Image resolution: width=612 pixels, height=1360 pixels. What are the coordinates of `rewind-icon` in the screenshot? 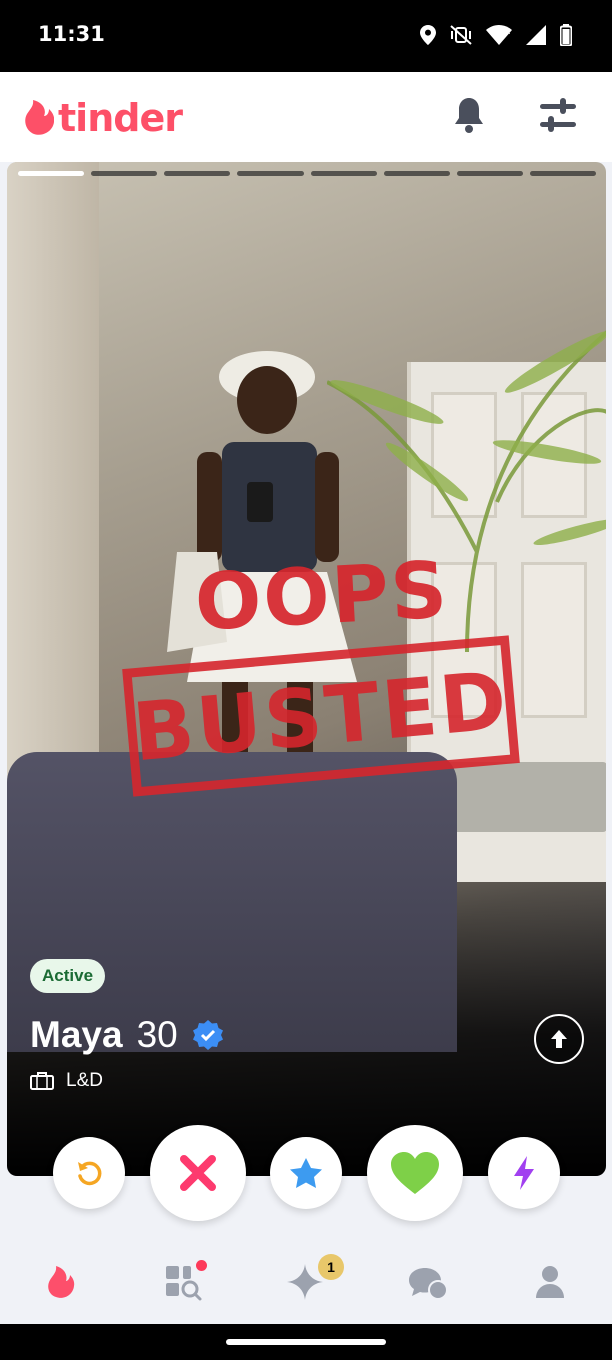 It's located at (90, 1173).